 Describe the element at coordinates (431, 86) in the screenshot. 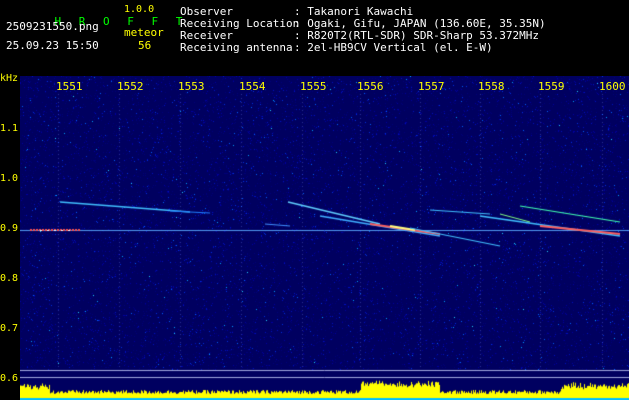

I see `x-tick-label: 1557` at that location.